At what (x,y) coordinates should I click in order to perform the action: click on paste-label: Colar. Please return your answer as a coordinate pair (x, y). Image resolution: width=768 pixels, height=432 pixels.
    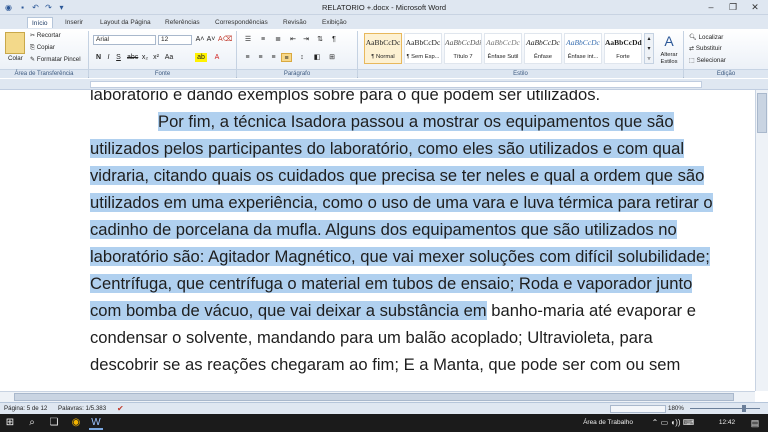
    Looking at the image, I should click on (15, 58).